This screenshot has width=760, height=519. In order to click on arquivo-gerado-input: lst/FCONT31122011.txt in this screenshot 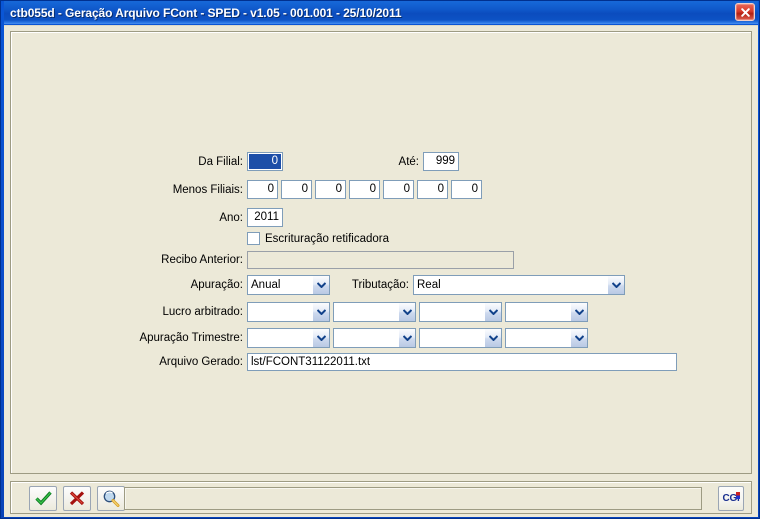, I will do `click(462, 362)`.